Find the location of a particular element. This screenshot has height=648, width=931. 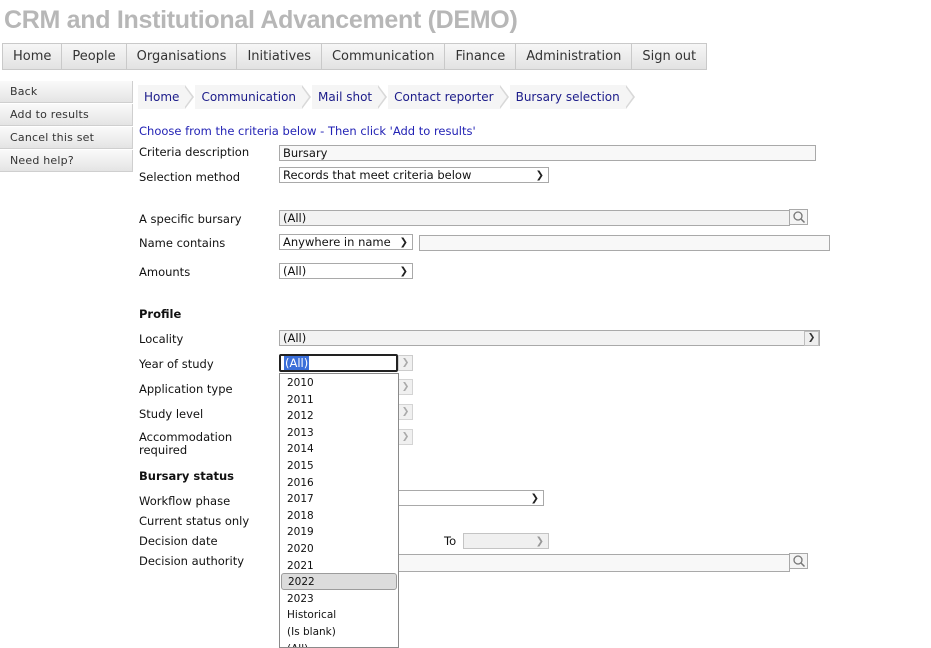

bursary-lookup-button is located at coordinates (798, 217).